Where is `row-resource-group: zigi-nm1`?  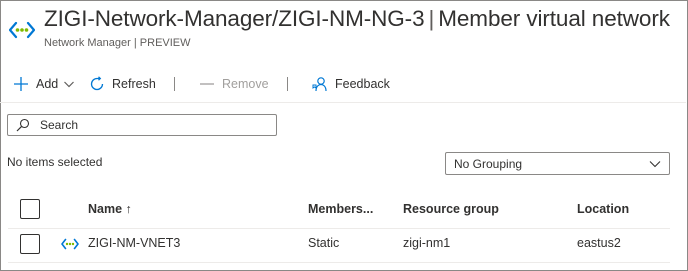 row-resource-group: zigi-nm1 is located at coordinates (427, 243).